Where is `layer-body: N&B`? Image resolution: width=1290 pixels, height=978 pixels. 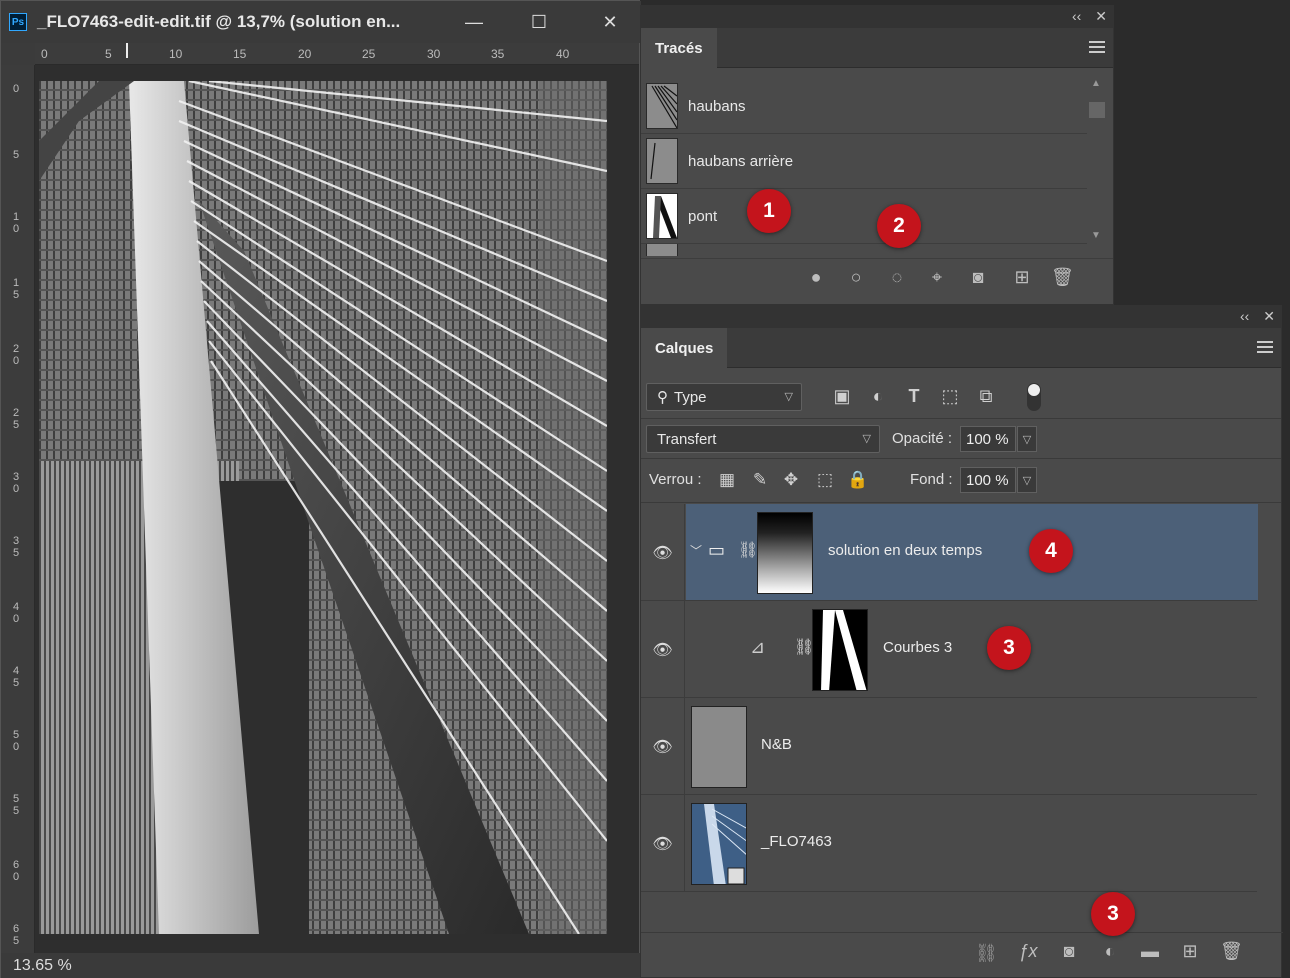
layer-body: N&B is located at coordinates (972, 746).